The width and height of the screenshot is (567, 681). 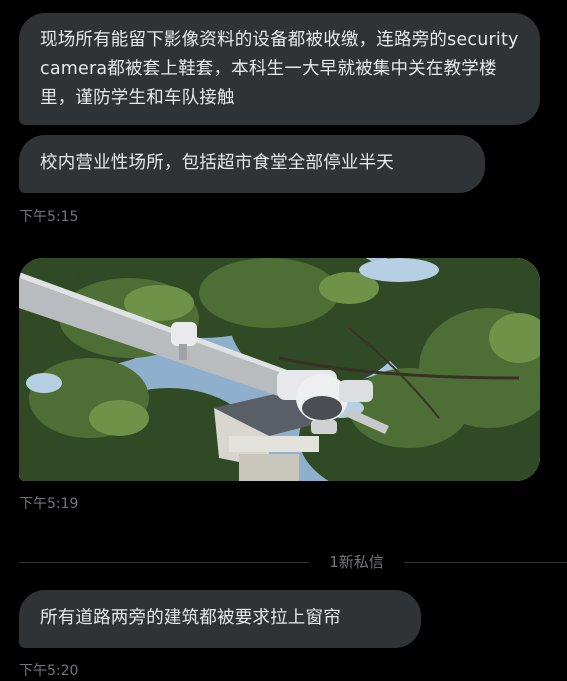 What do you see at coordinates (356, 562) in the screenshot?
I see `new-messages-divider-label: 1新私信` at bounding box center [356, 562].